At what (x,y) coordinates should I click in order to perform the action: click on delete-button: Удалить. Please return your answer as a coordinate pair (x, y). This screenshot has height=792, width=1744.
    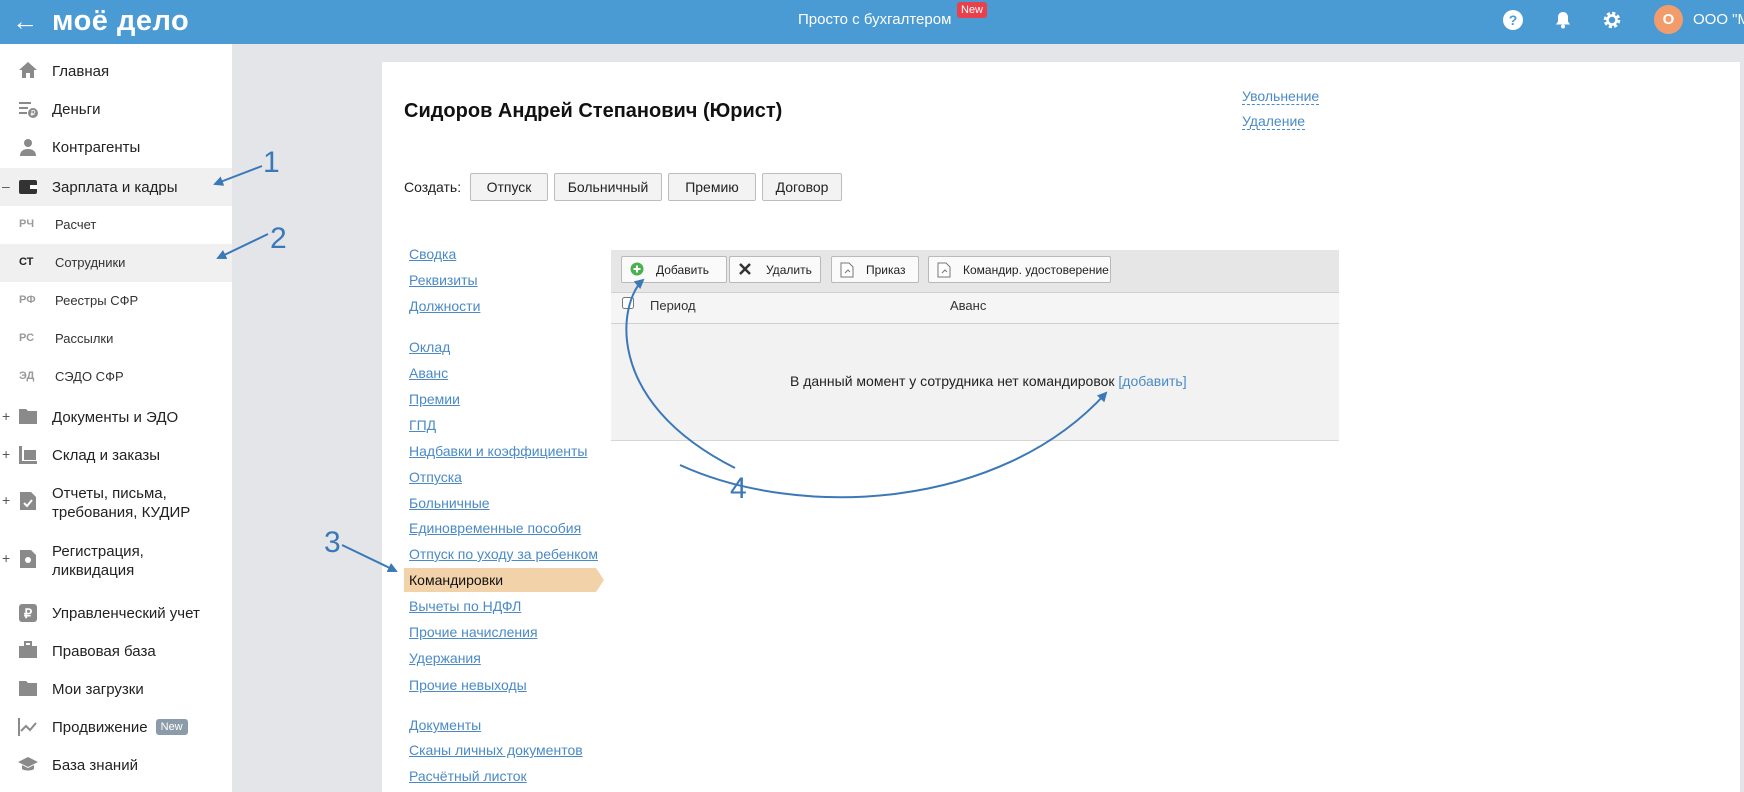
    Looking at the image, I should click on (775, 269).